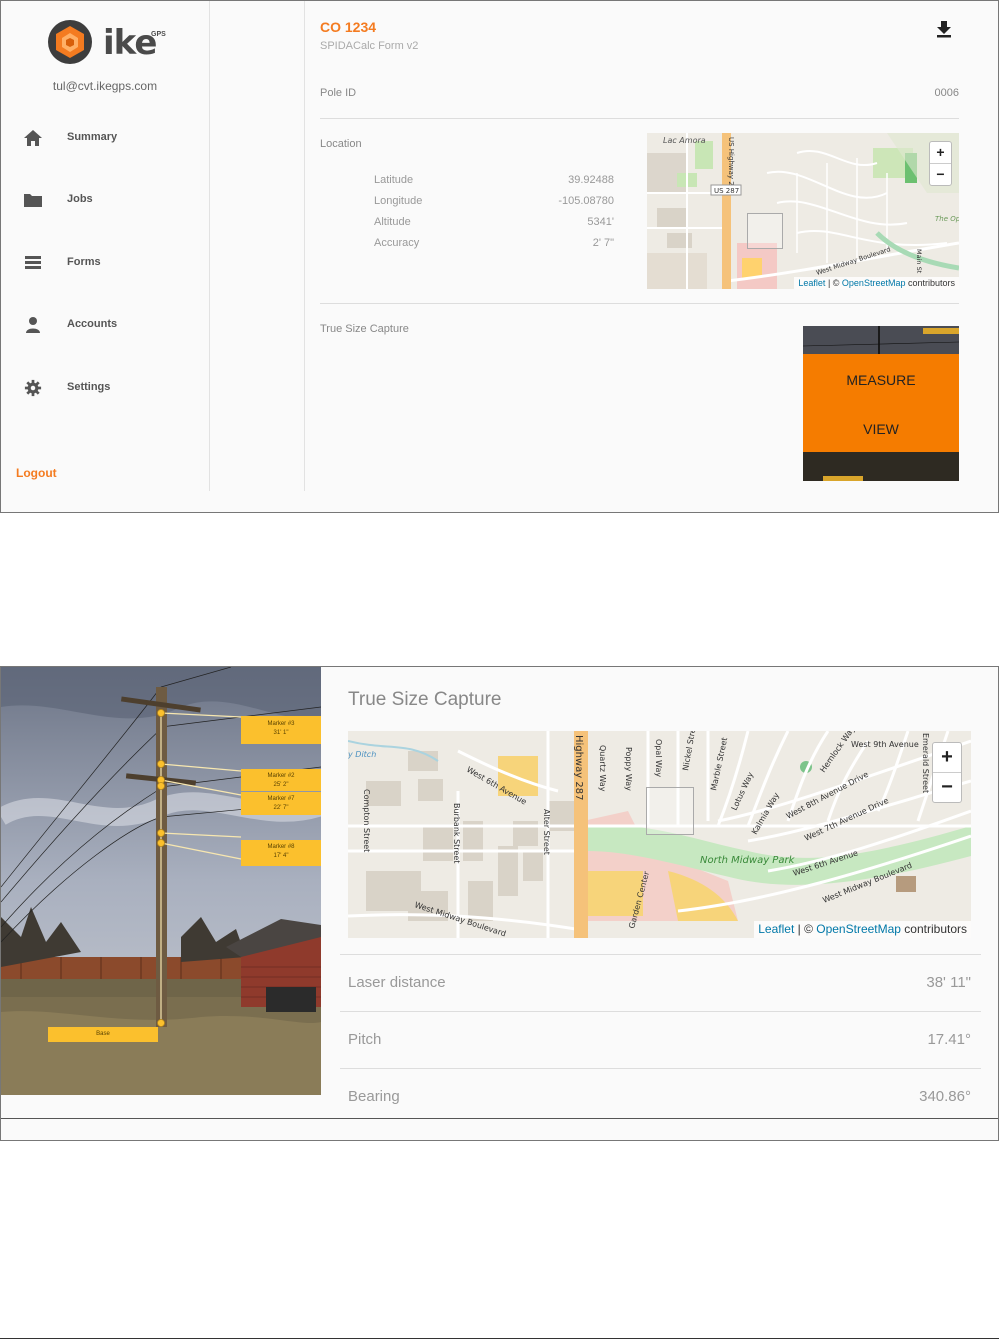 The image size is (999, 1339). Describe the element at coordinates (948, 982) in the screenshot. I see `laser-distance-value: 38' 11"` at that location.